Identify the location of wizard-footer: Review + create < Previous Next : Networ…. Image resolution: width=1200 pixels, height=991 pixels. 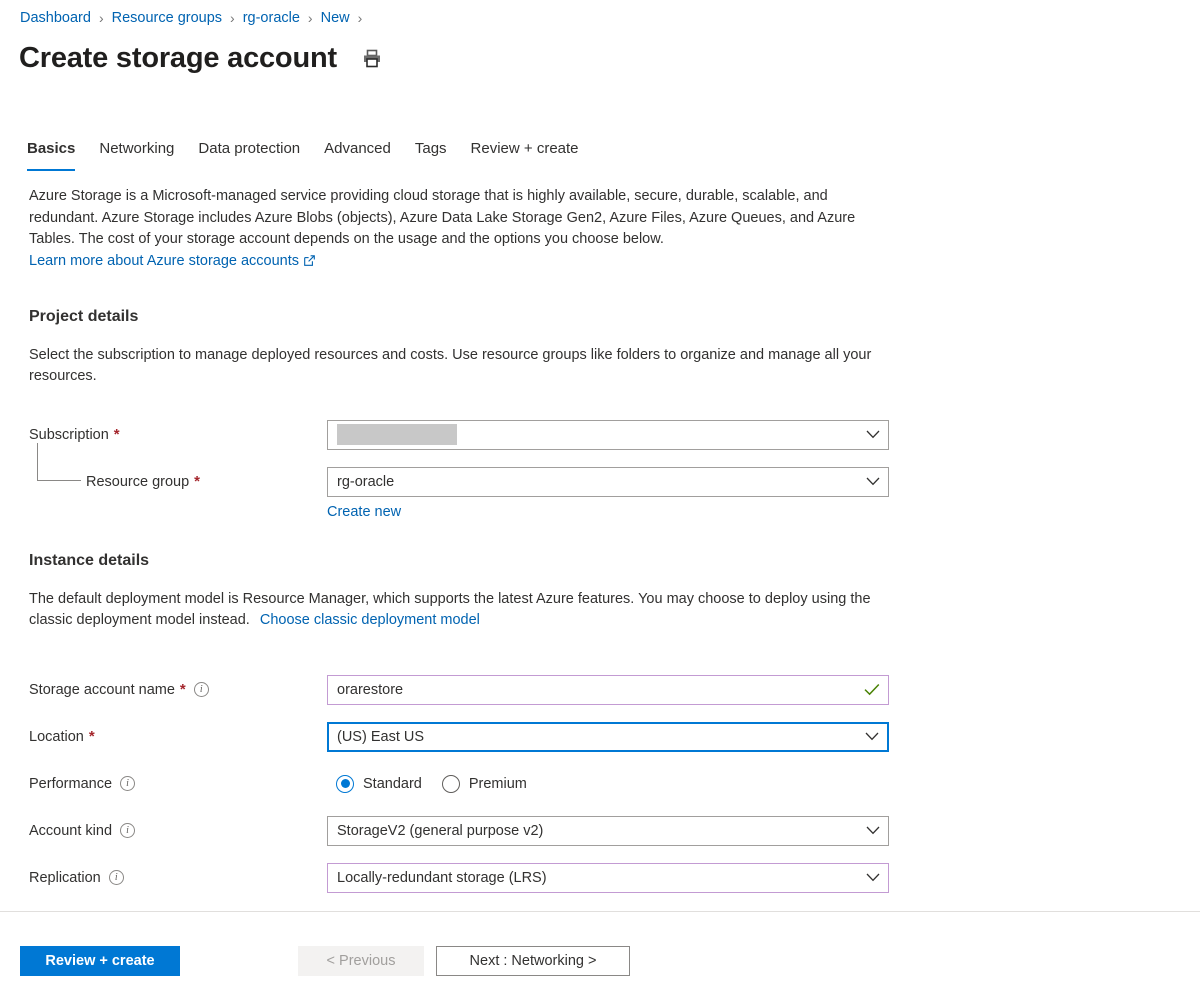
(325, 961).